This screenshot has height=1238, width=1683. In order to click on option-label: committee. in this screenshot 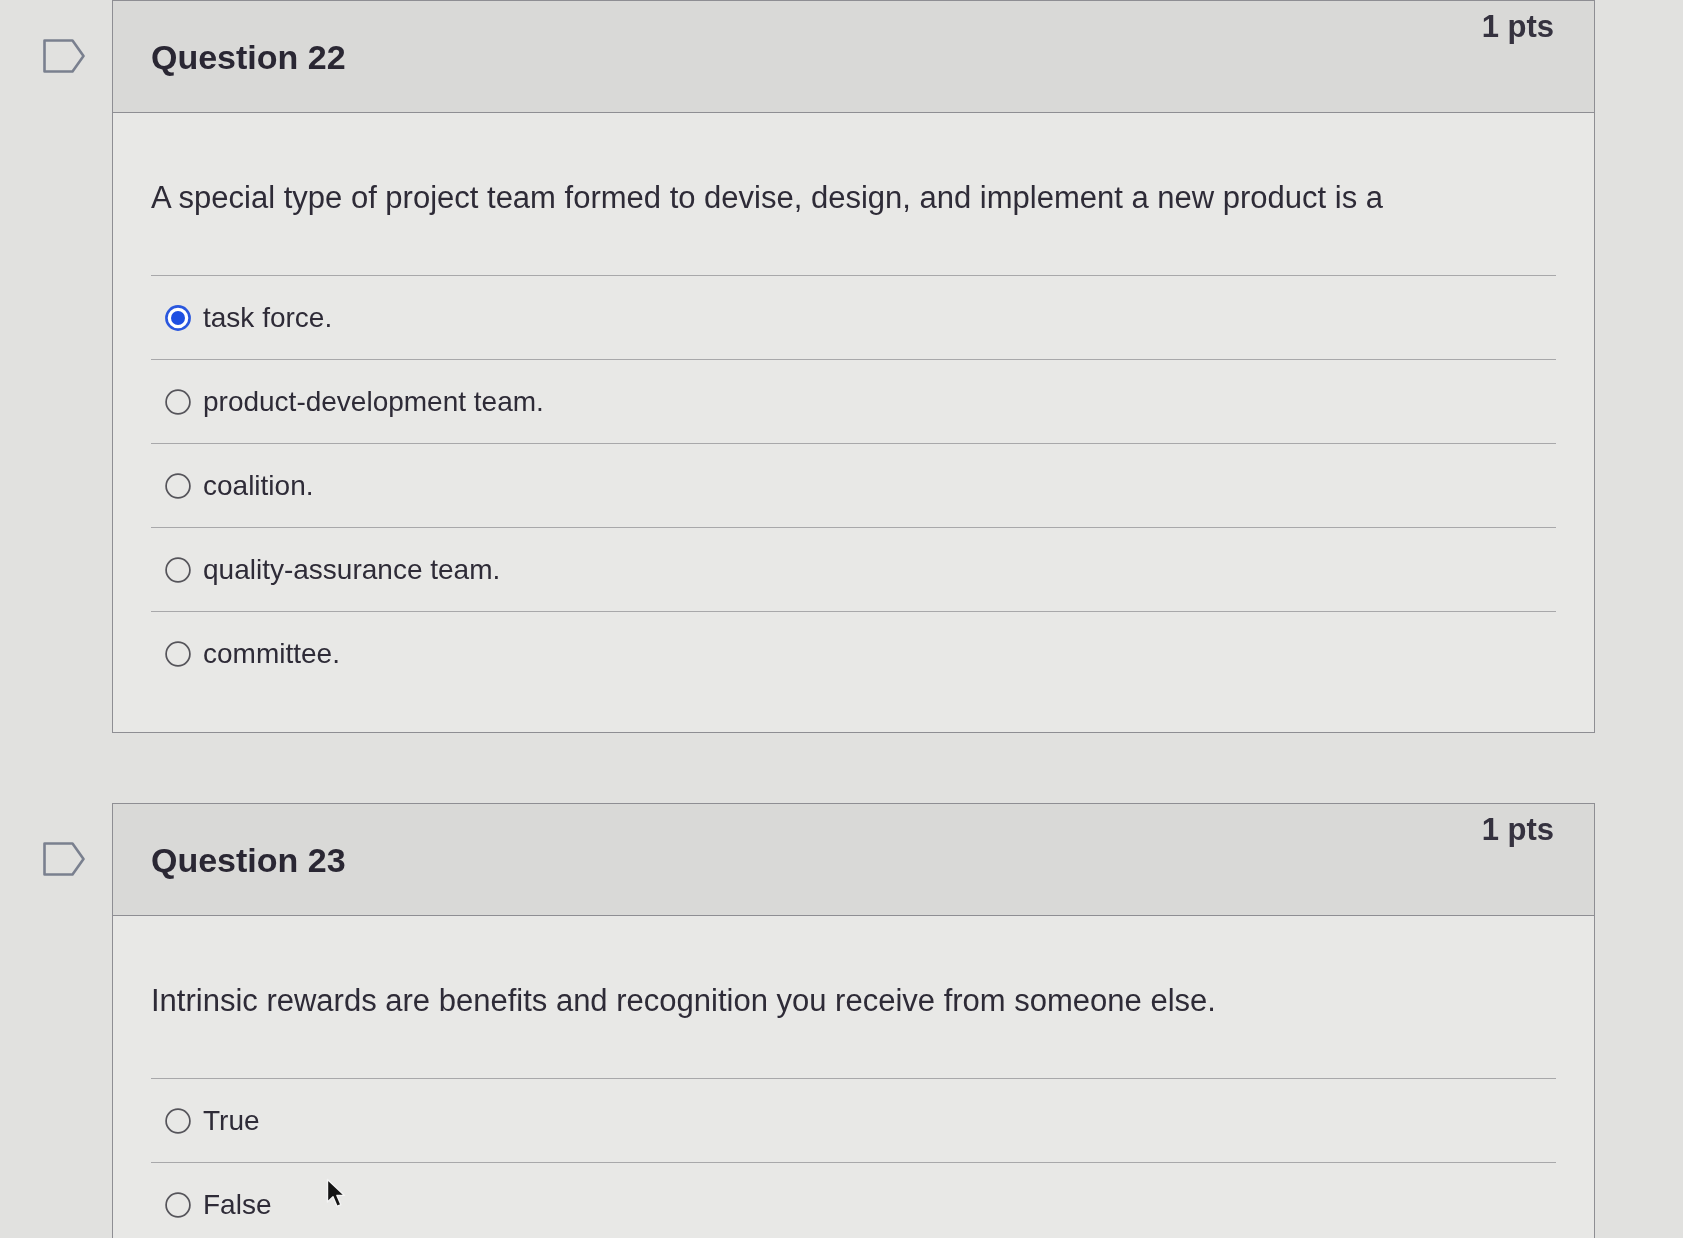, I will do `click(271, 654)`.